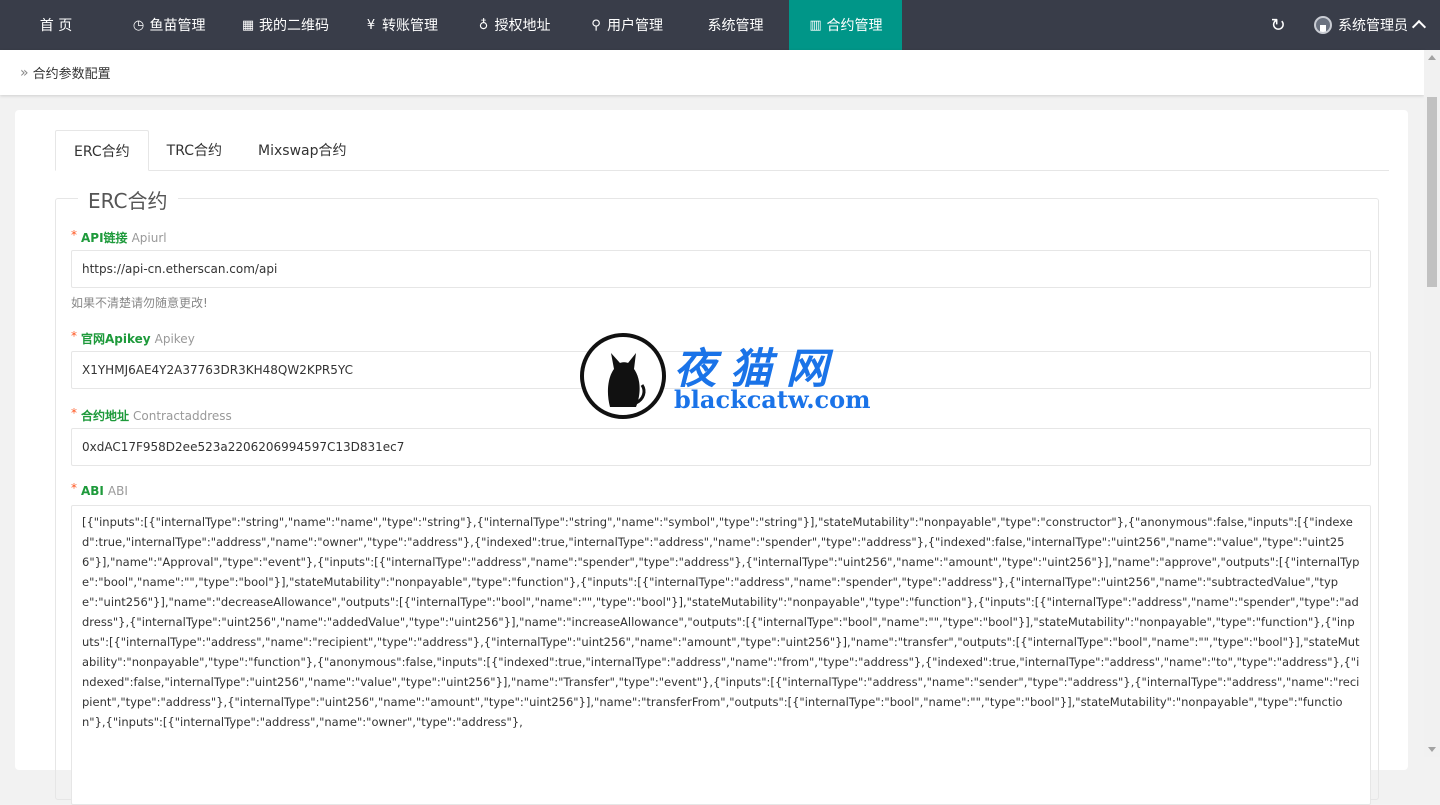 Image resolution: width=1440 pixels, height=805 pixels. Describe the element at coordinates (1432, 57) in the screenshot. I see `scroll-up-arrow` at that location.